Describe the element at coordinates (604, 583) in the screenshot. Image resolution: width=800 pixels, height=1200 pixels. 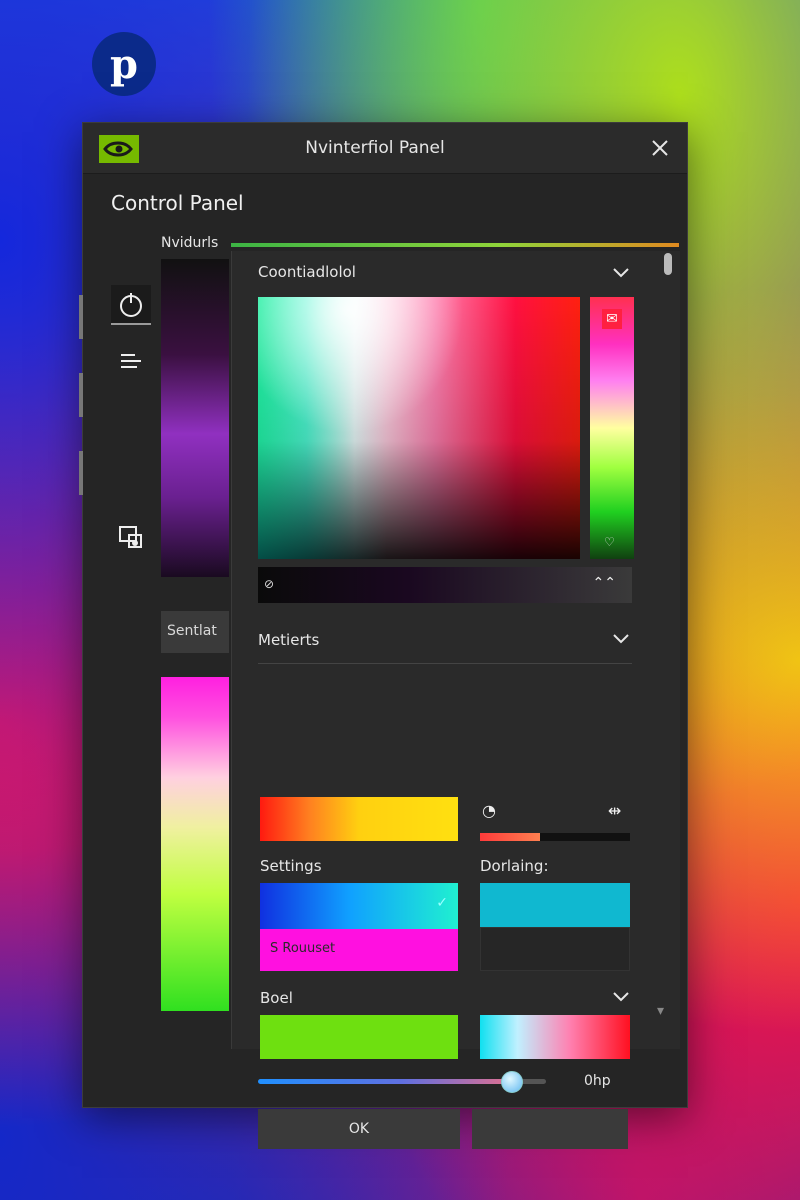
I see `chevron-up-icon: ⌃⌃` at that location.